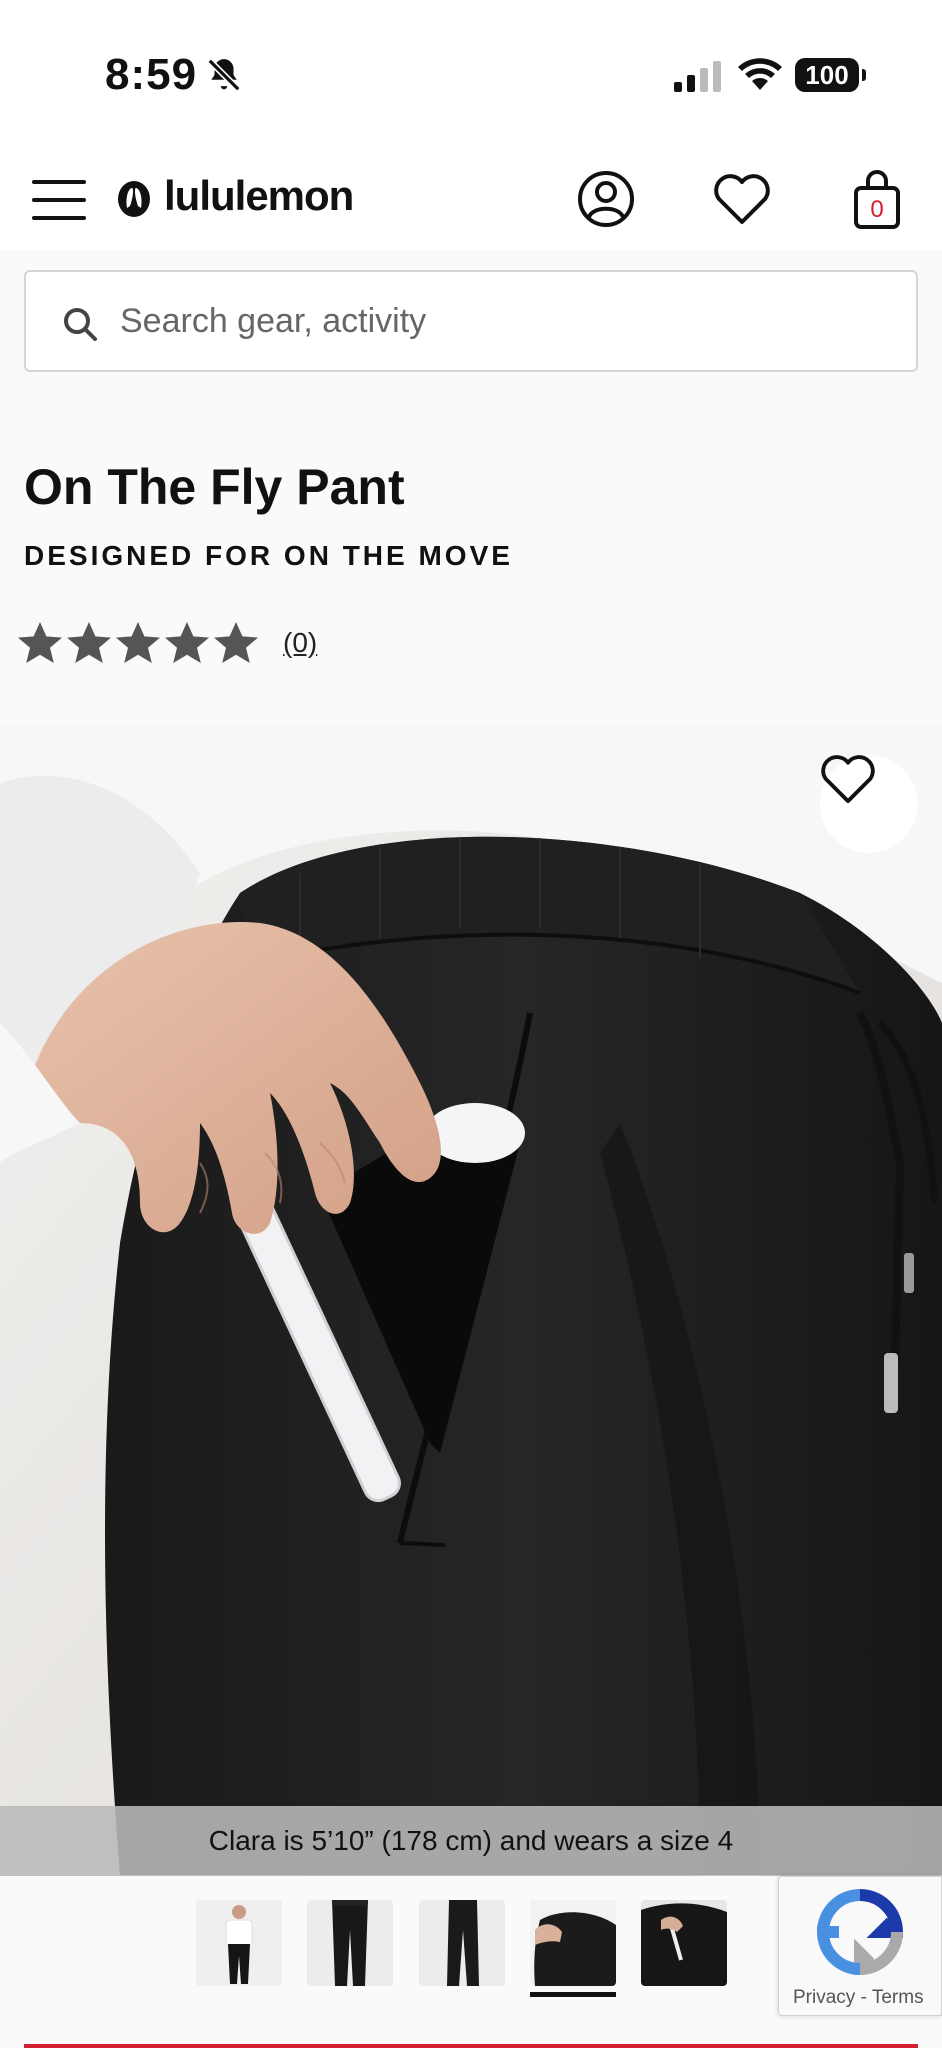  I want to click on search-bar, so click(471, 321).